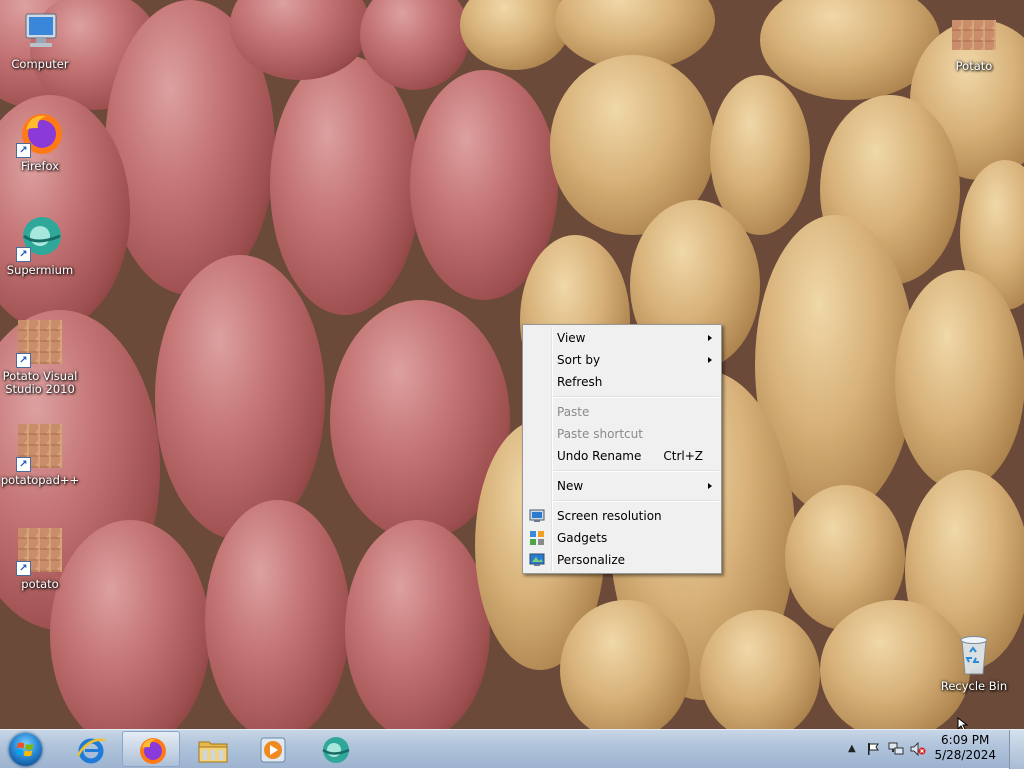 Image resolution: width=1024 pixels, height=770 pixels. I want to click on system-tray: ▲ 6:09 PM 5/28/2024, so click(934, 749).